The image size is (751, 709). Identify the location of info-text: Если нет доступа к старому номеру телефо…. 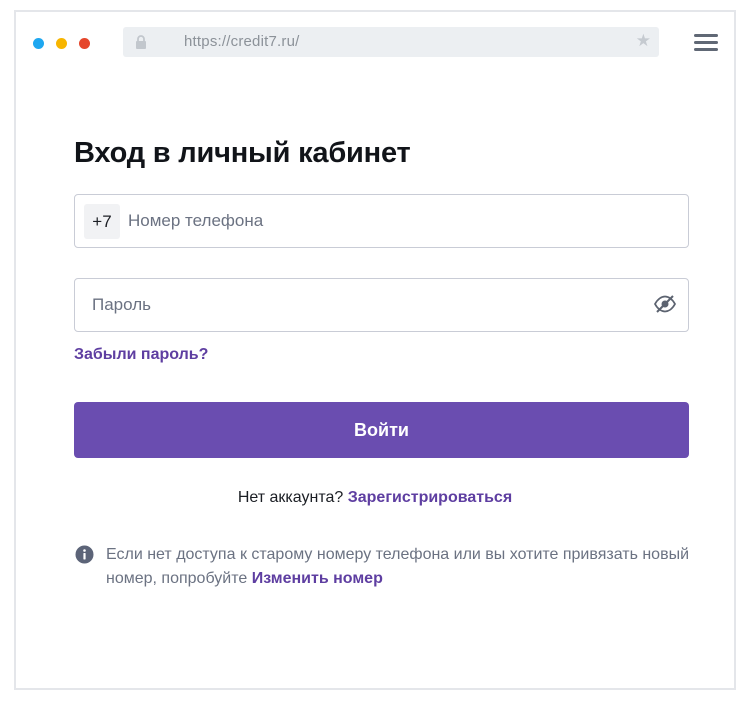
(398, 566).